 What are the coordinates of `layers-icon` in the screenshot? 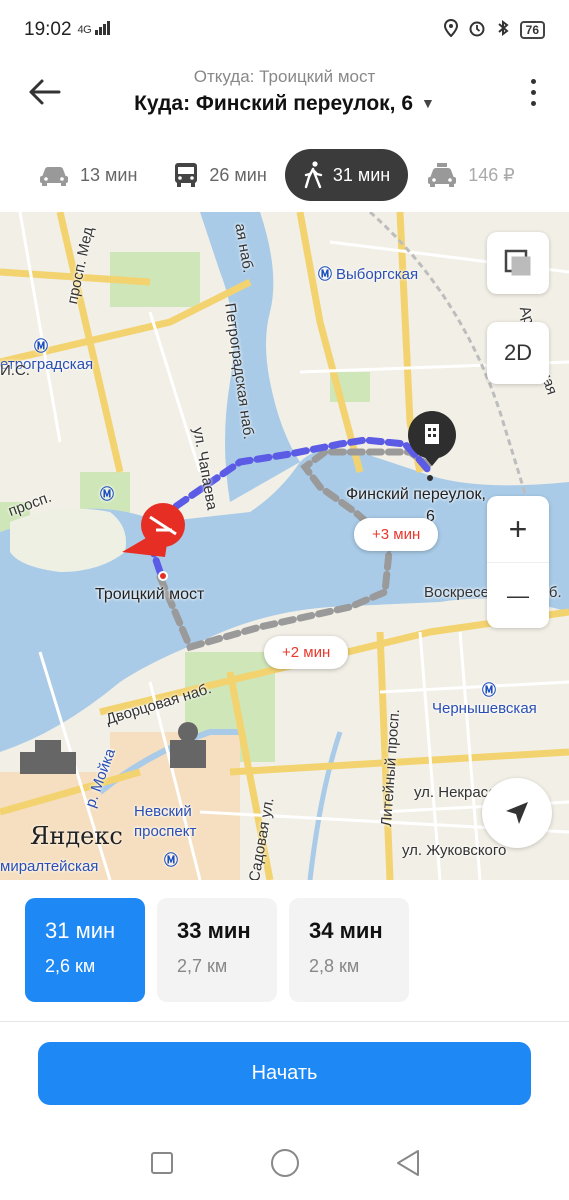 It's located at (517, 262).